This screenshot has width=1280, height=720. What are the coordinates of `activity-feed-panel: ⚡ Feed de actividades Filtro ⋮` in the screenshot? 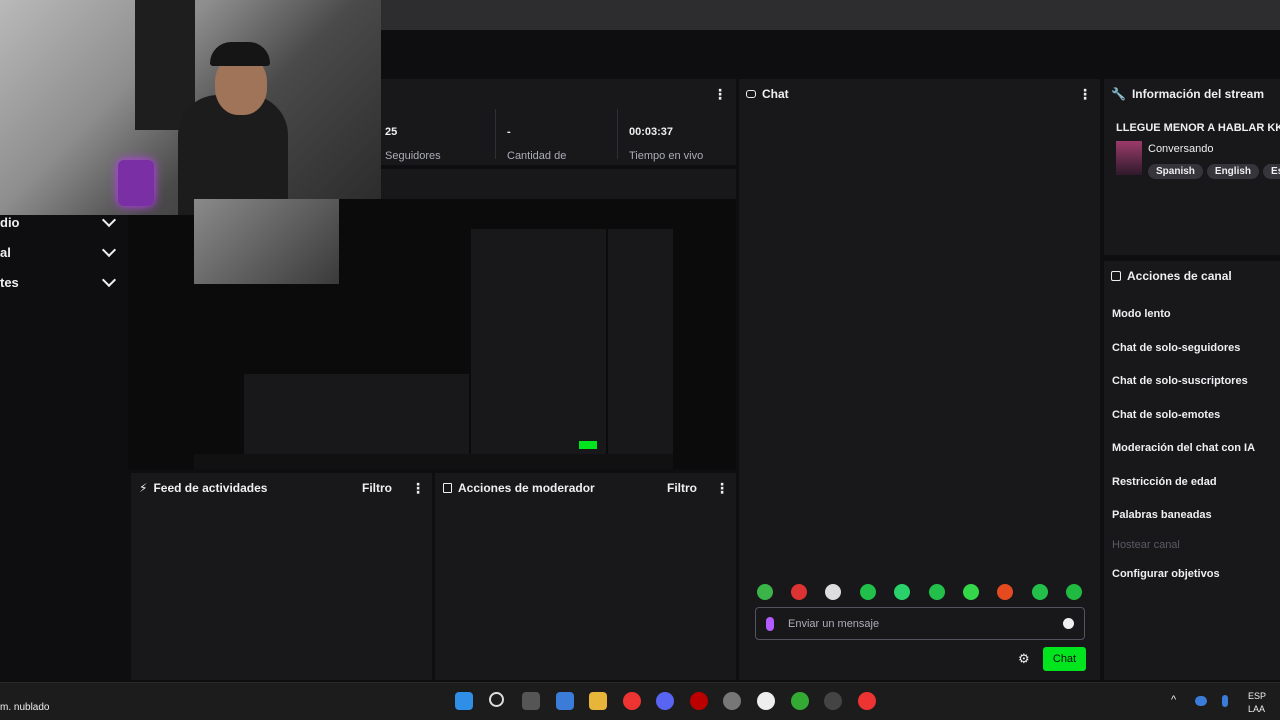 It's located at (281, 576).